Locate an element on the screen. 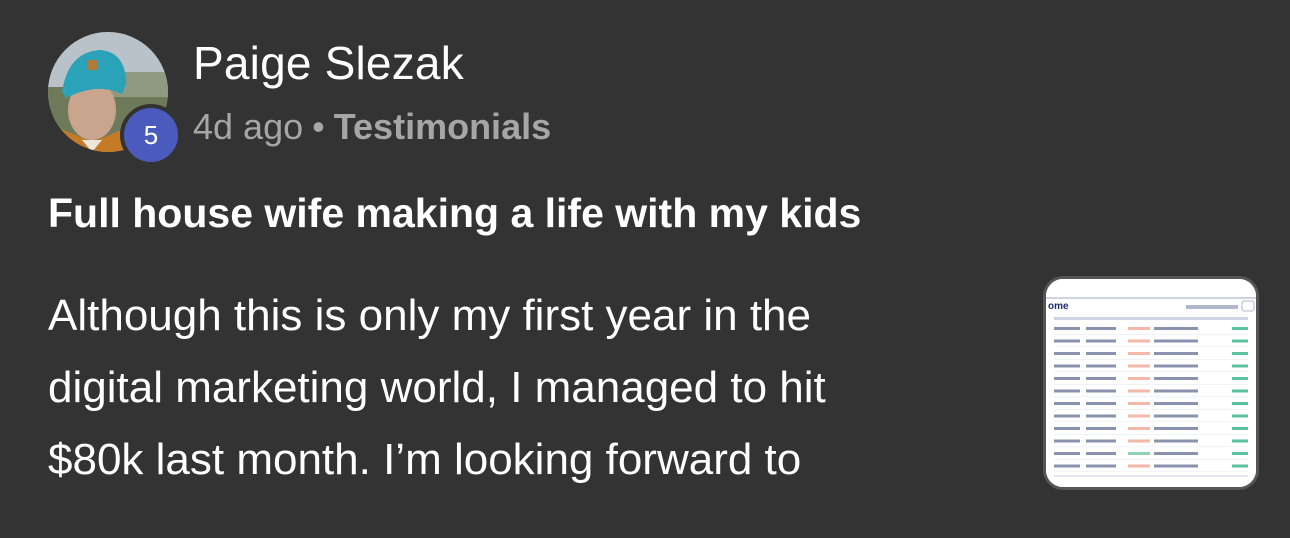  post-thumbnail: ome is located at coordinates (1151, 383).